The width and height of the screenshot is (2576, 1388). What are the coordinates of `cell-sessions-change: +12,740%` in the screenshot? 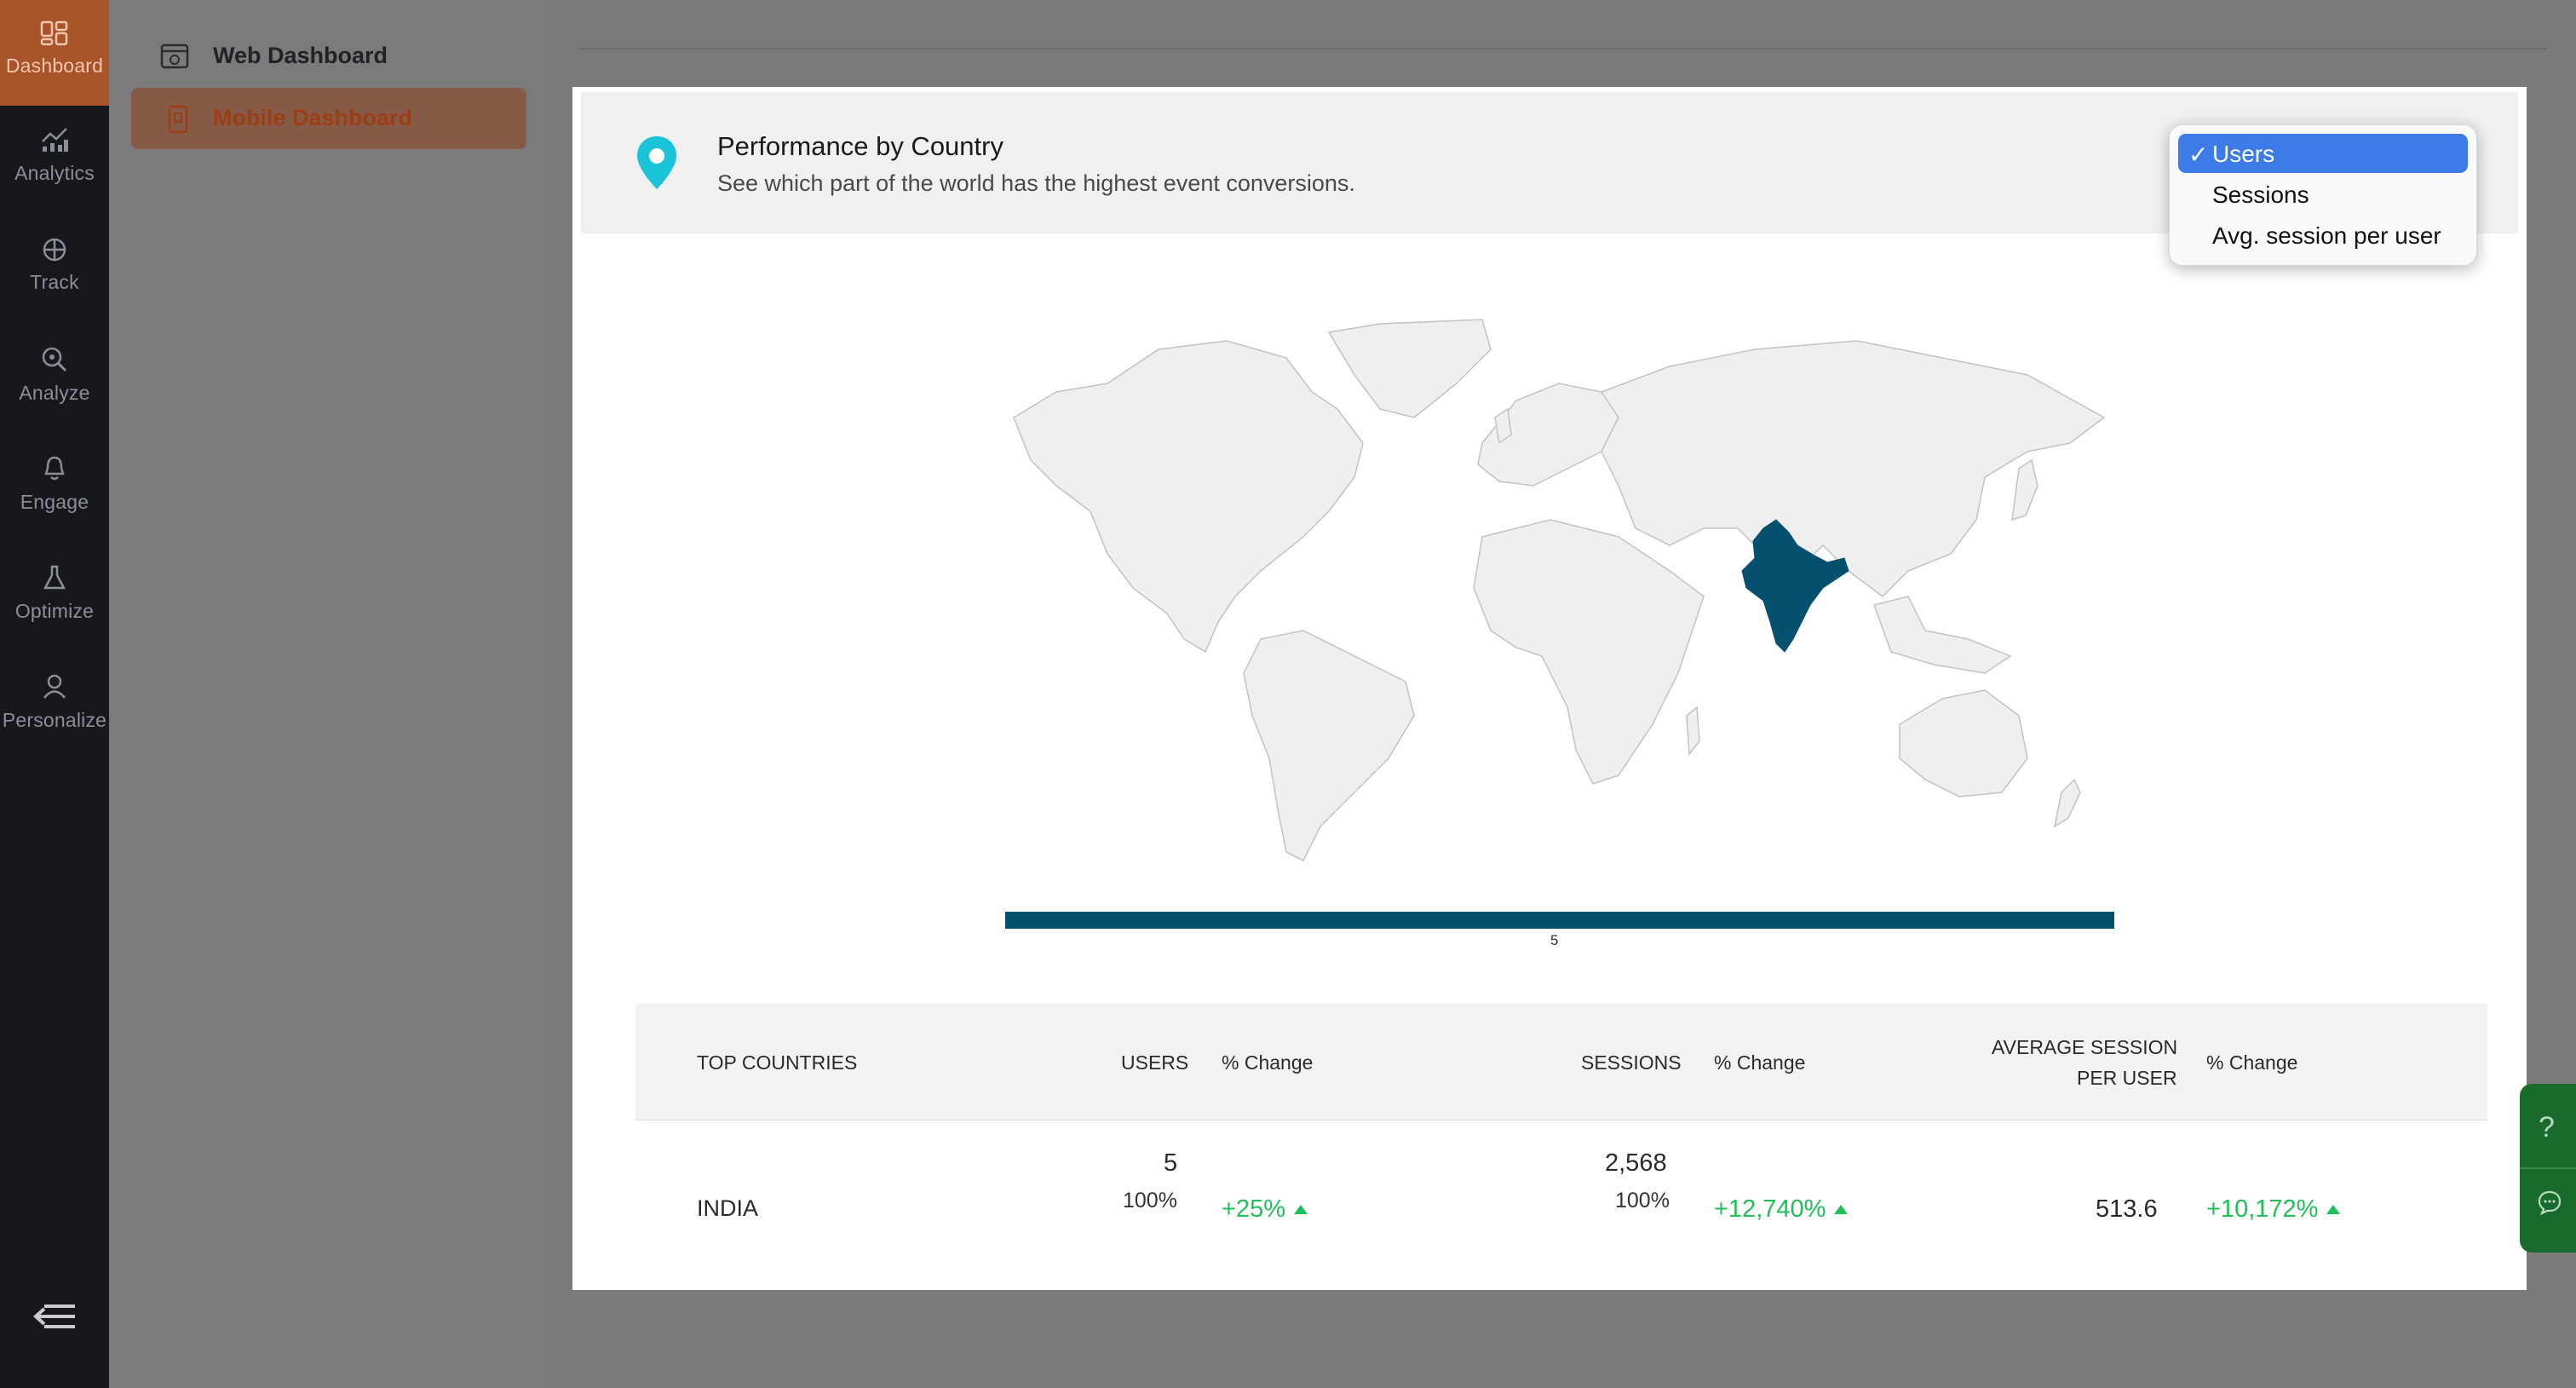 It's located at (1782, 1210).